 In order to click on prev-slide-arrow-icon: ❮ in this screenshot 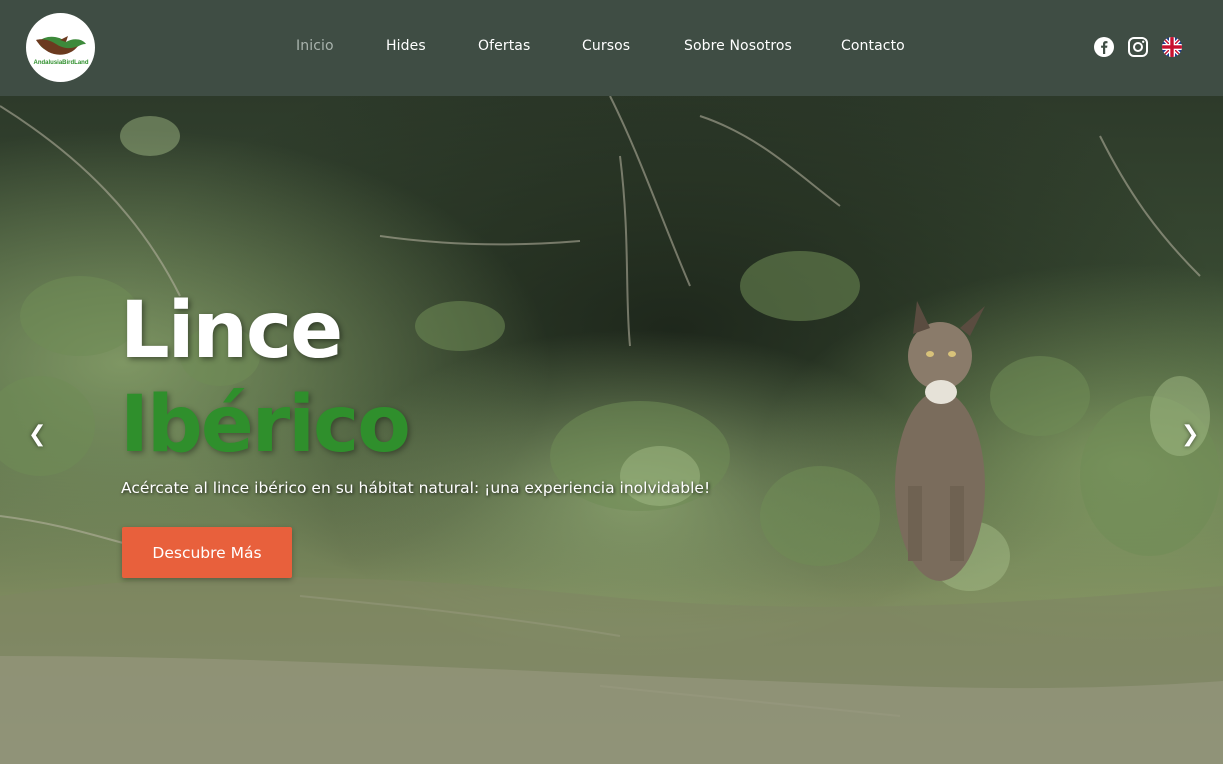, I will do `click(37, 434)`.